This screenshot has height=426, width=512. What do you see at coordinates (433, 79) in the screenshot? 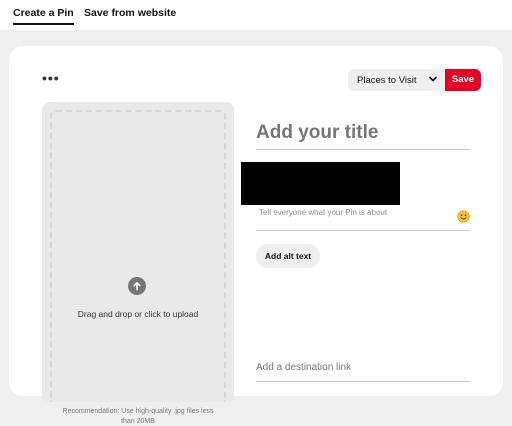
I see `chevron-down-icon` at bounding box center [433, 79].